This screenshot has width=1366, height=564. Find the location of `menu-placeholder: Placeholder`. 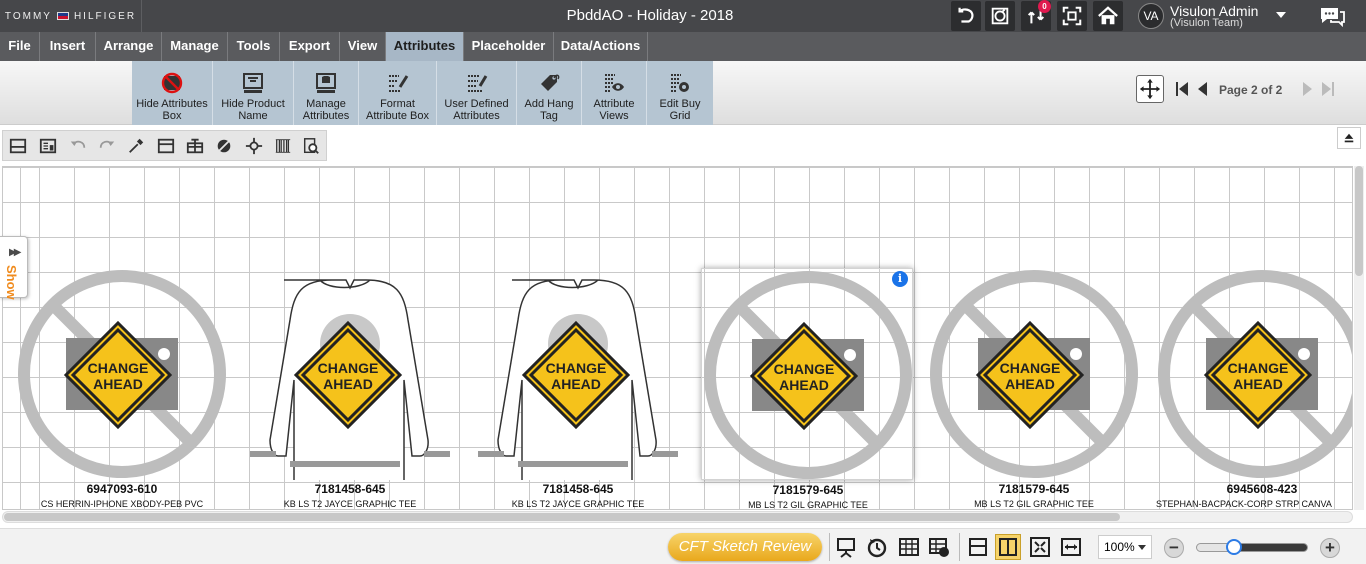

menu-placeholder: Placeholder is located at coordinates (509, 46).